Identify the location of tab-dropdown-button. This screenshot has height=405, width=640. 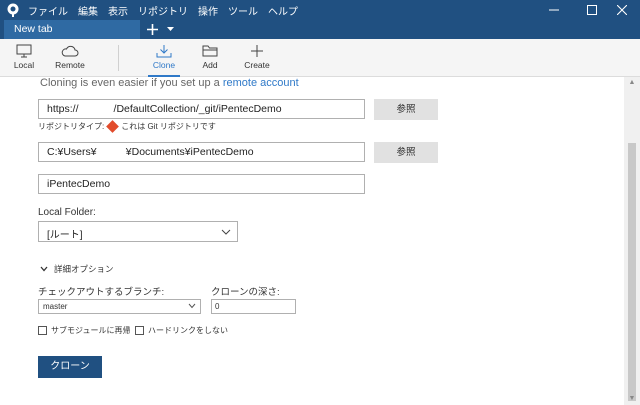
(170, 29).